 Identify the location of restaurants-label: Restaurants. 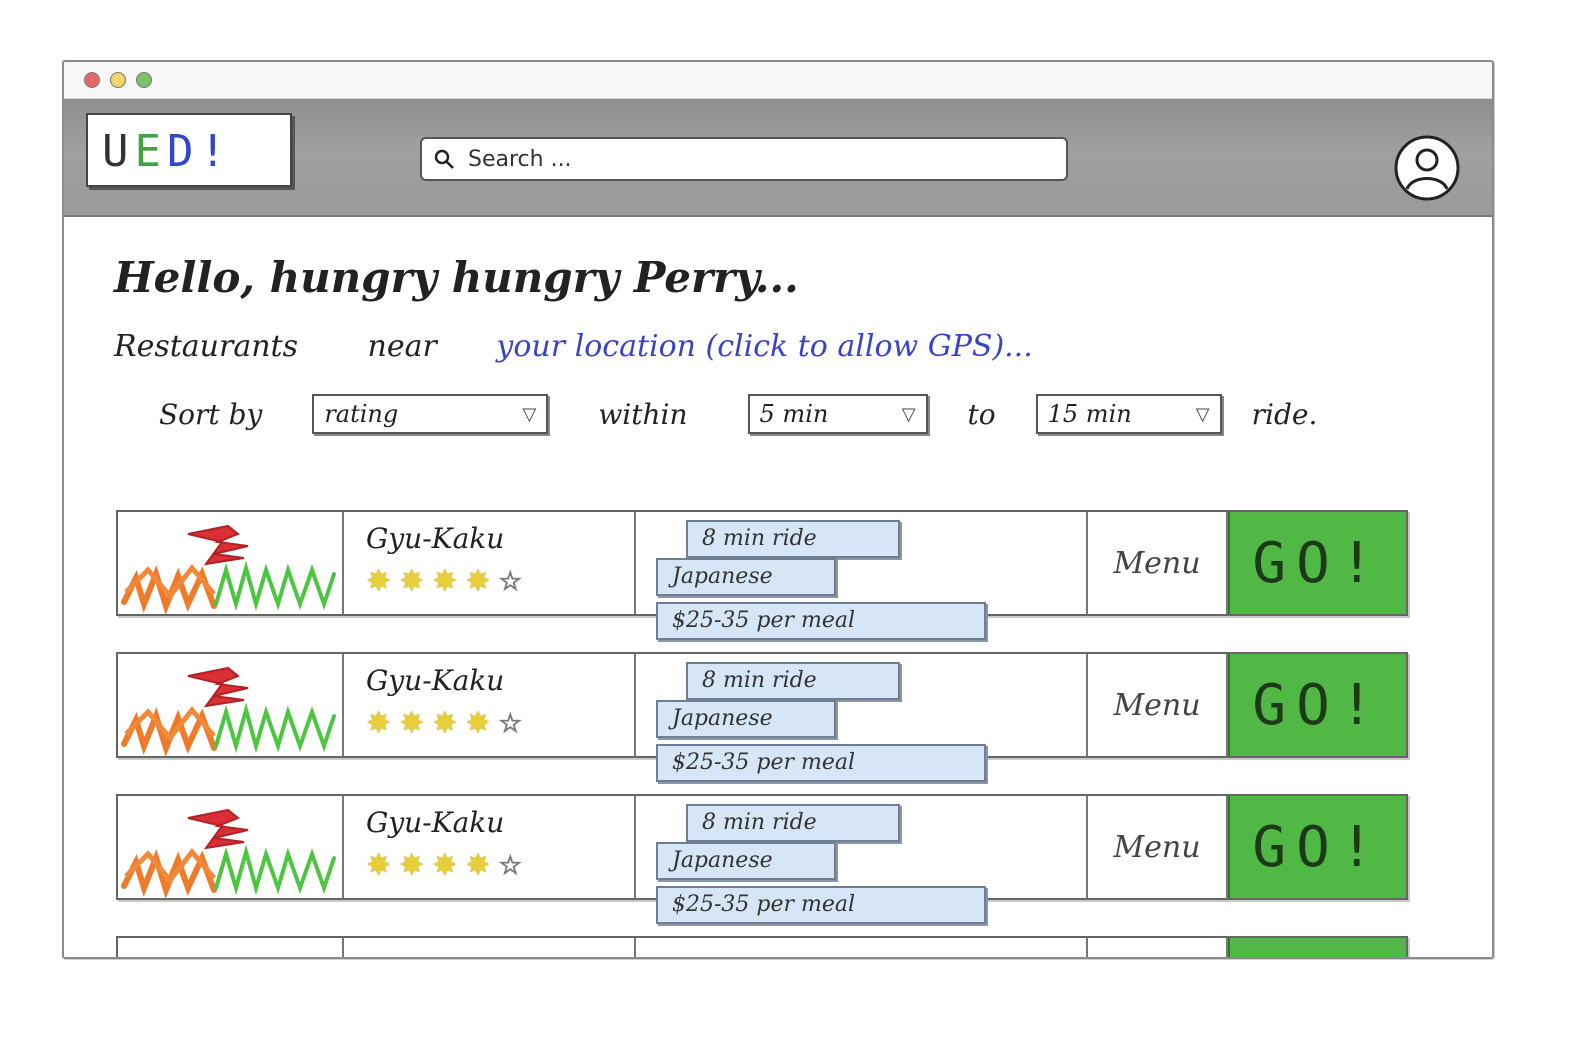
(206, 346).